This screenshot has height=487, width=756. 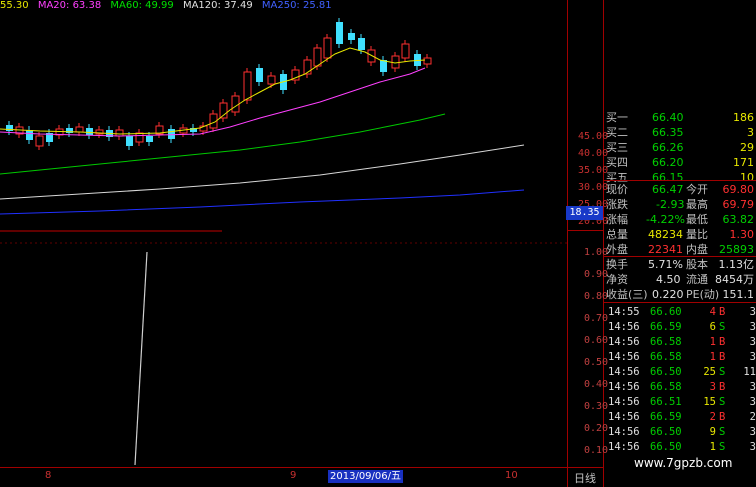 What do you see at coordinates (709, 372) in the screenshot?
I see `tick-volume: 25` at bounding box center [709, 372].